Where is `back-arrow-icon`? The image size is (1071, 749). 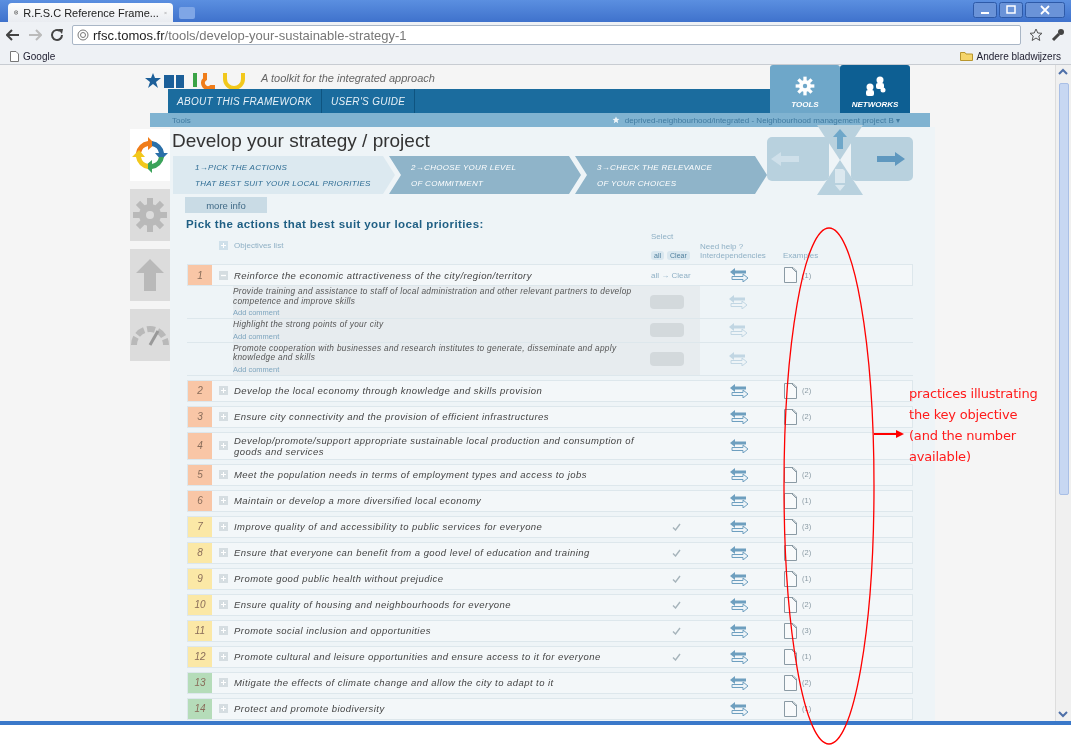
back-arrow-icon is located at coordinates (13, 35).